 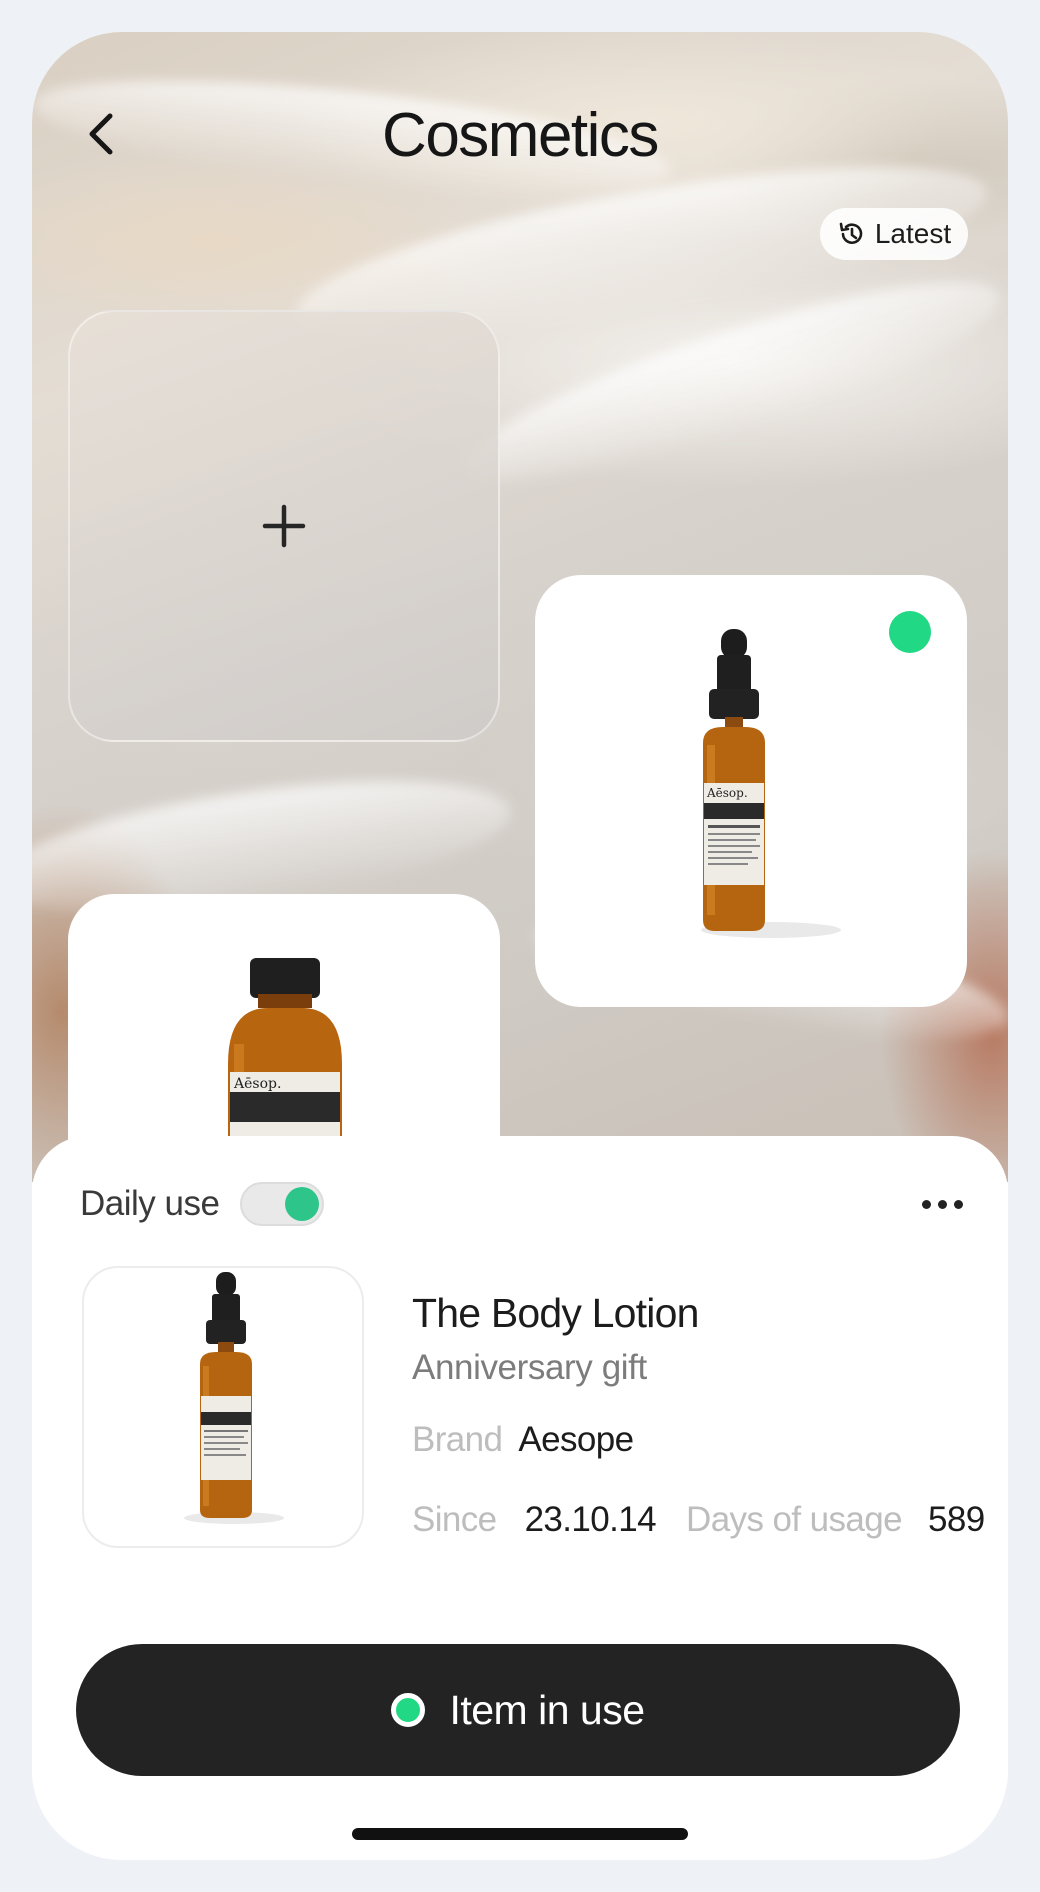 What do you see at coordinates (555, 1313) in the screenshot?
I see `item-title: The Body Lotion` at bounding box center [555, 1313].